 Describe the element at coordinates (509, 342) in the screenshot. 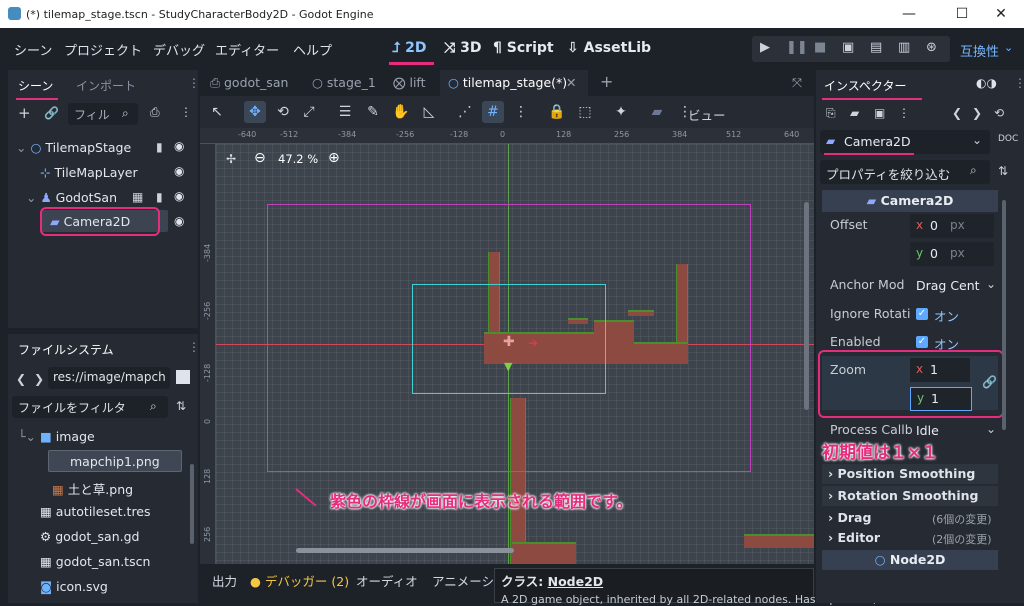

I see `character-sprite: ✚` at that location.